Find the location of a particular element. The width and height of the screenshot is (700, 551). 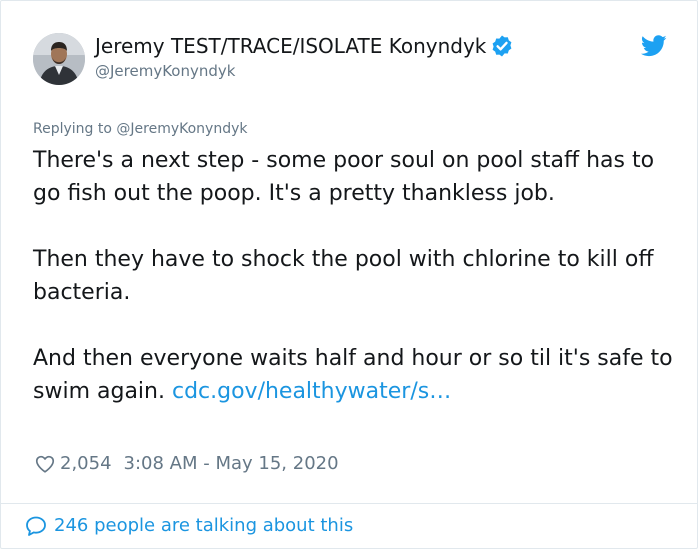

verified-badge-icon is located at coordinates (502, 46).